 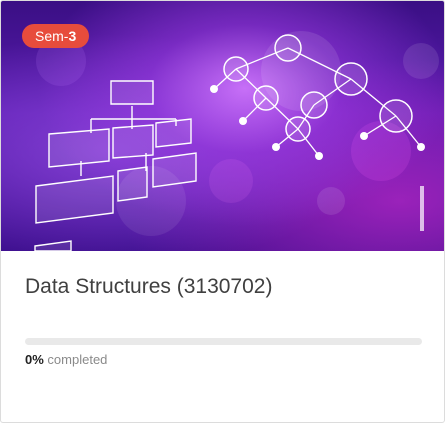 I want to click on semester-badge-number: 3, so click(x=72, y=36).